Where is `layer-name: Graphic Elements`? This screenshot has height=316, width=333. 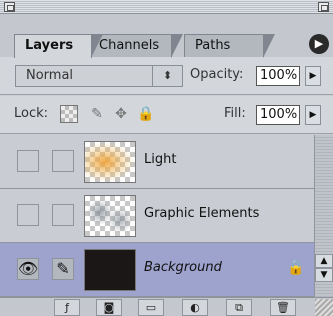
layer-name: Graphic Elements is located at coordinates (202, 213).